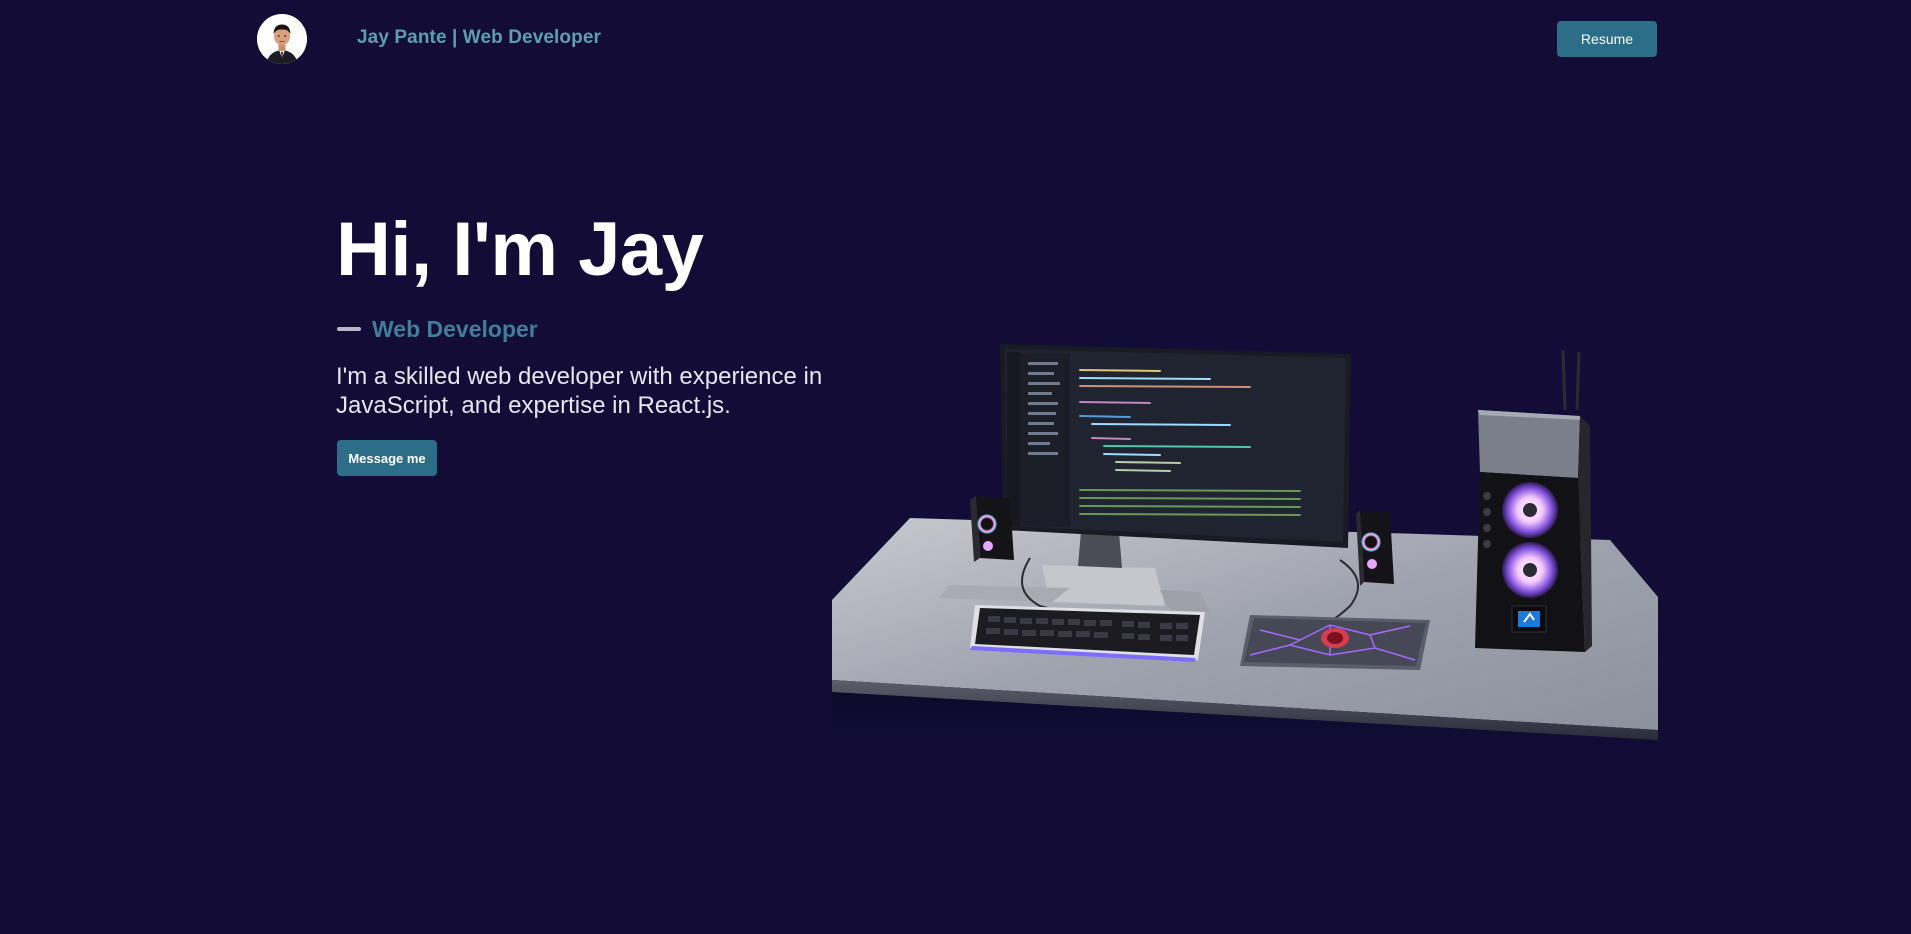 The height and width of the screenshot is (934, 1911). What do you see at coordinates (387, 458) in the screenshot?
I see `message-button: Message me` at bounding box center [387, 458].